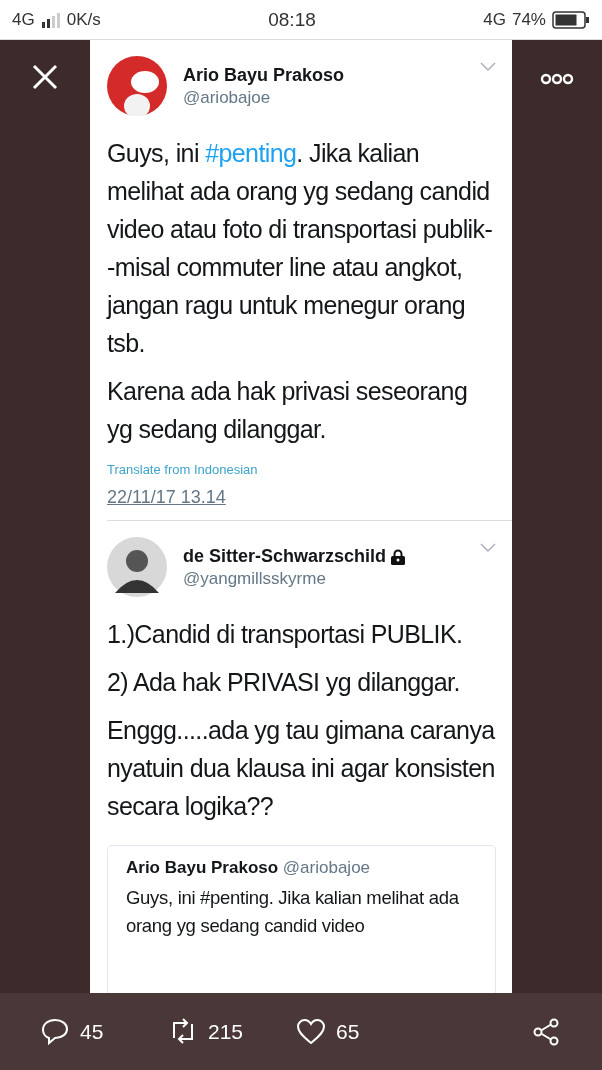 This screenshot has width=602, height=1070. I want to click on tweet-text: Enggg.....ada yg tau gimana caranya nyatuin dua klausa ini agar konsisten secara logika??, so click(301, 768).